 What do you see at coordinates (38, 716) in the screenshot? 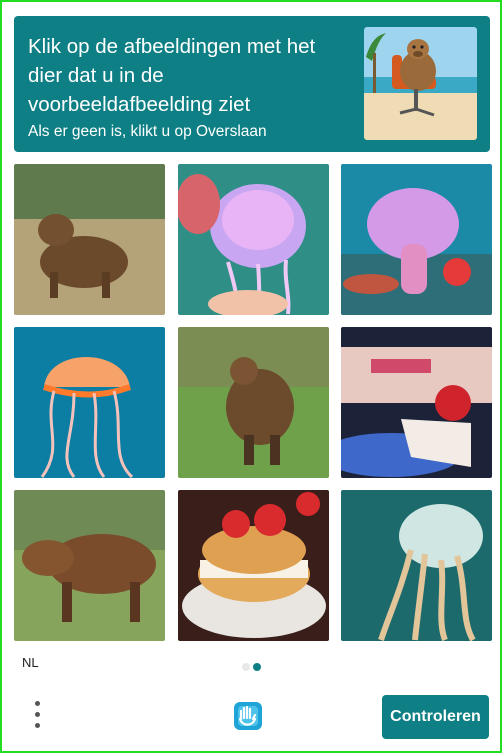
I see `more-vertical-icon` at bounding box center [38, 716].